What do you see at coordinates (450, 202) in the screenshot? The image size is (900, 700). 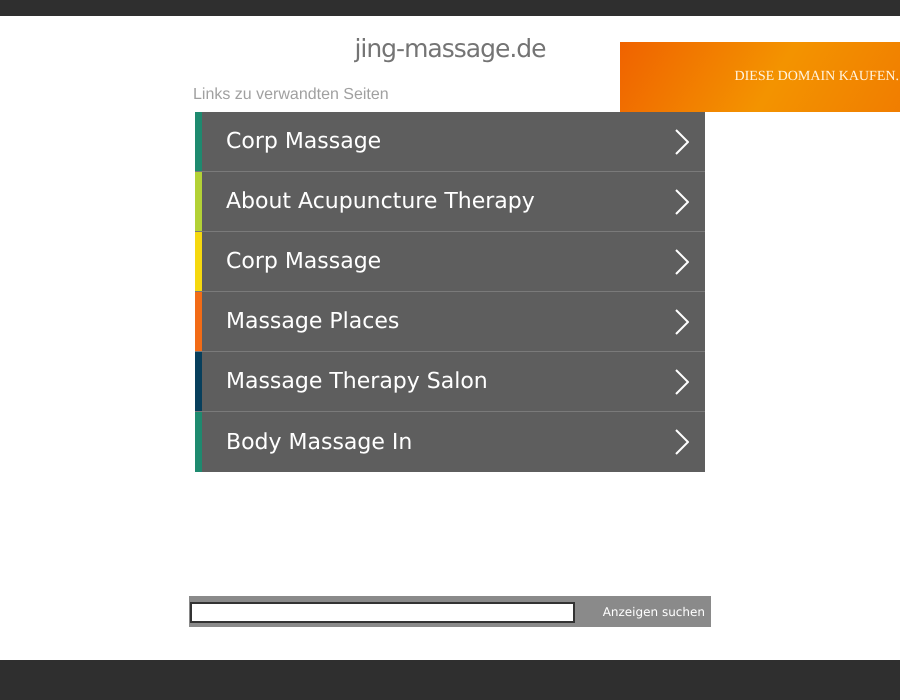 I see `related-link: About Acupuncture Therapy` at bounding box center [450, 202].